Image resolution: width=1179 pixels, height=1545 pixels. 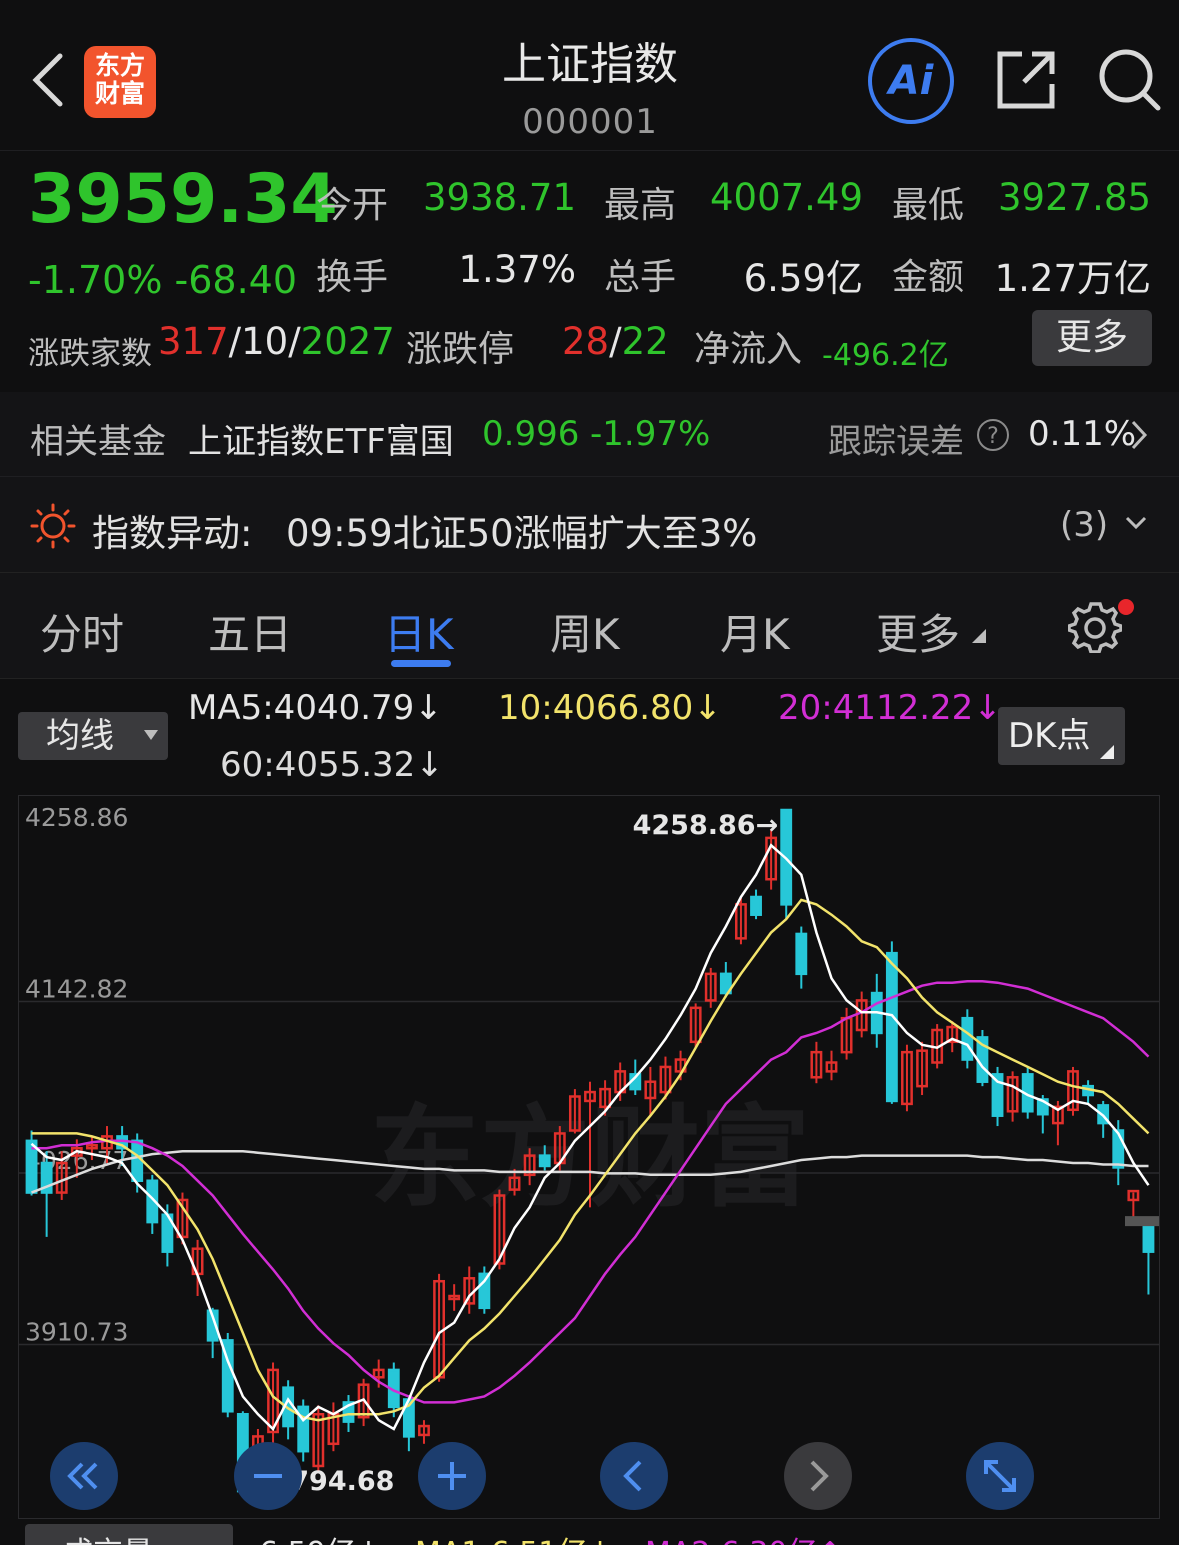 I want to click on logo-text-top: 东方, so click(x=119, y=65).